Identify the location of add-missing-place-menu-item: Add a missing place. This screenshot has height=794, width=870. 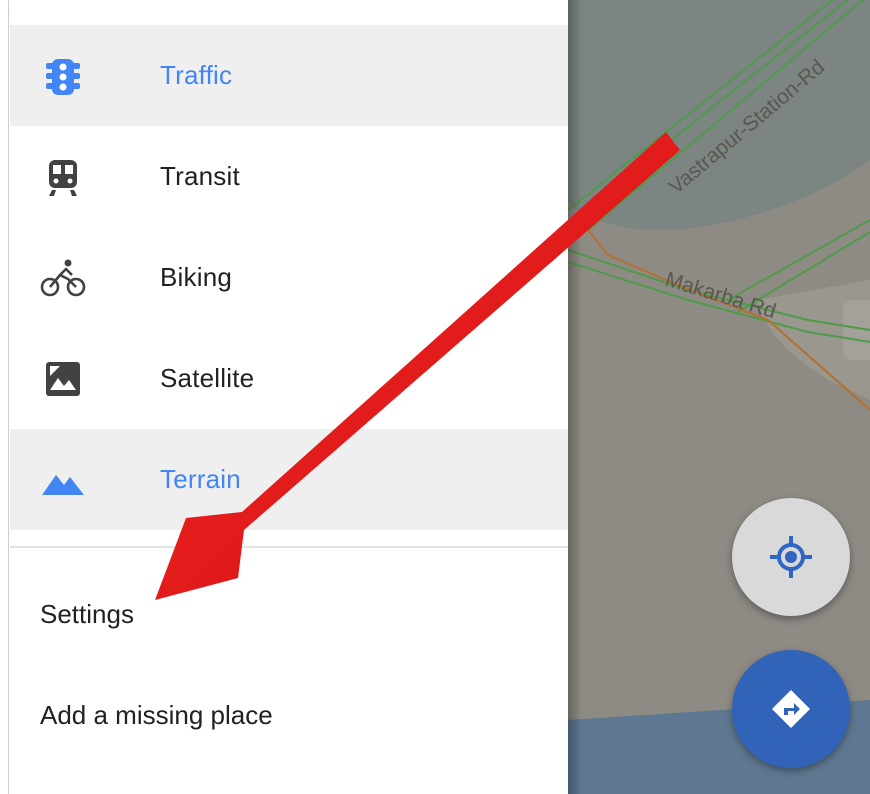
(156, 715).